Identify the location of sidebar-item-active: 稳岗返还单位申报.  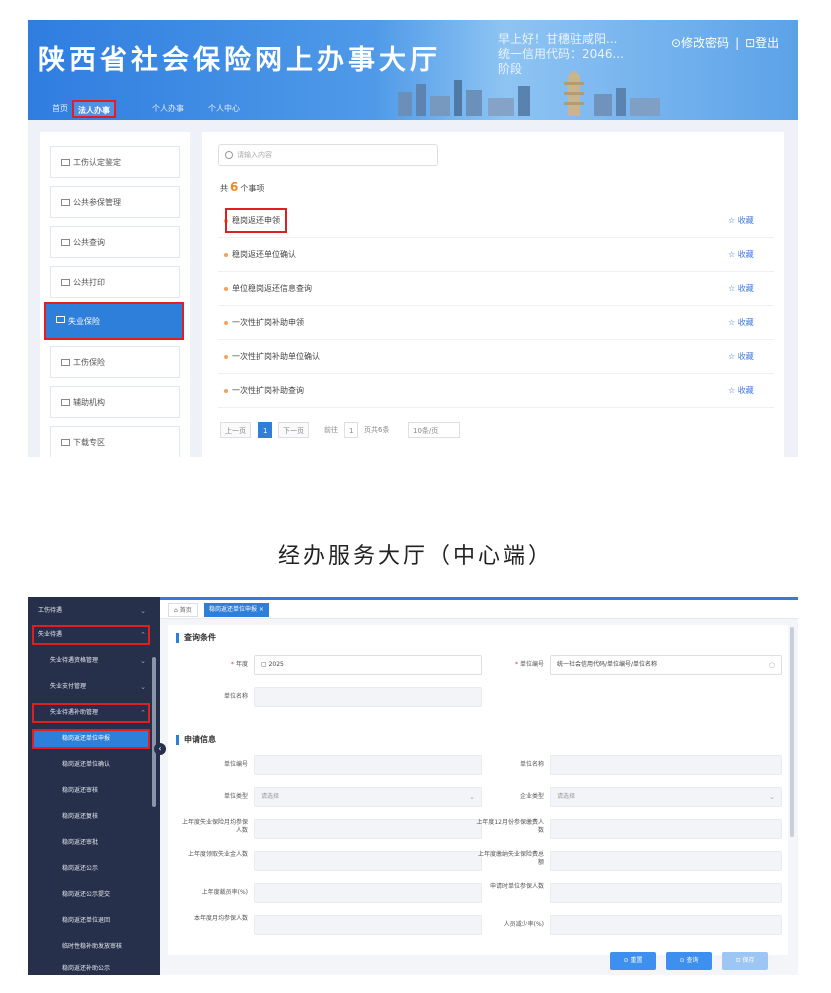
(91, 739).